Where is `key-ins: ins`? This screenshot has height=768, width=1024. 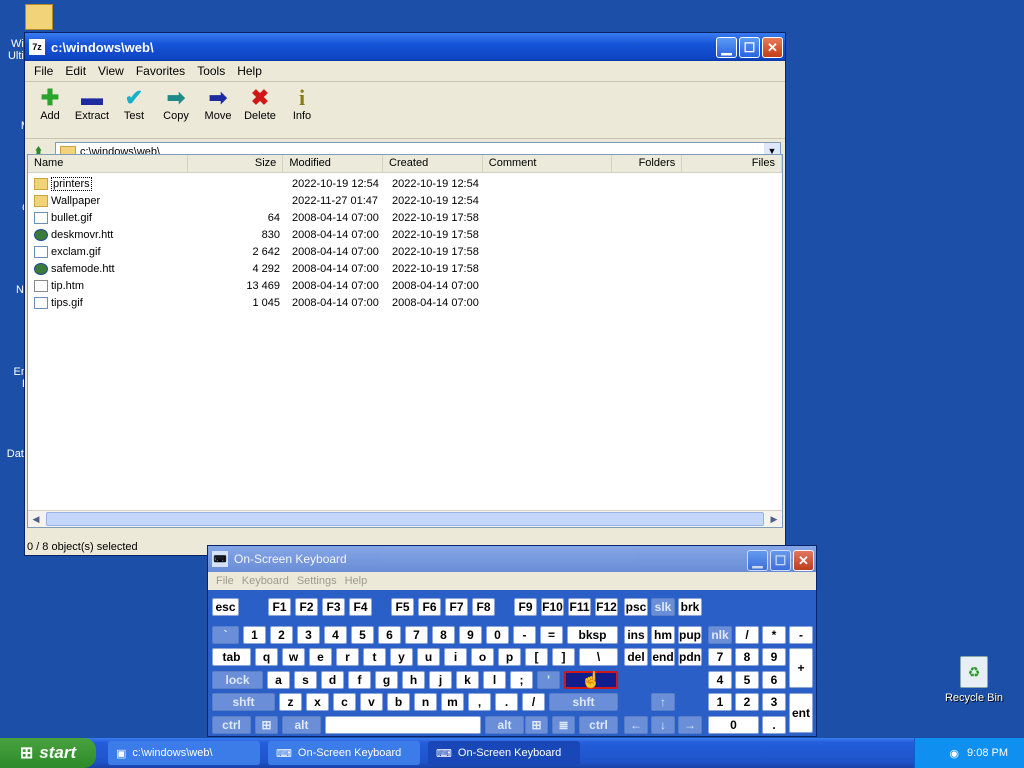
key-ins: ins is located at coordinates (636, 635).